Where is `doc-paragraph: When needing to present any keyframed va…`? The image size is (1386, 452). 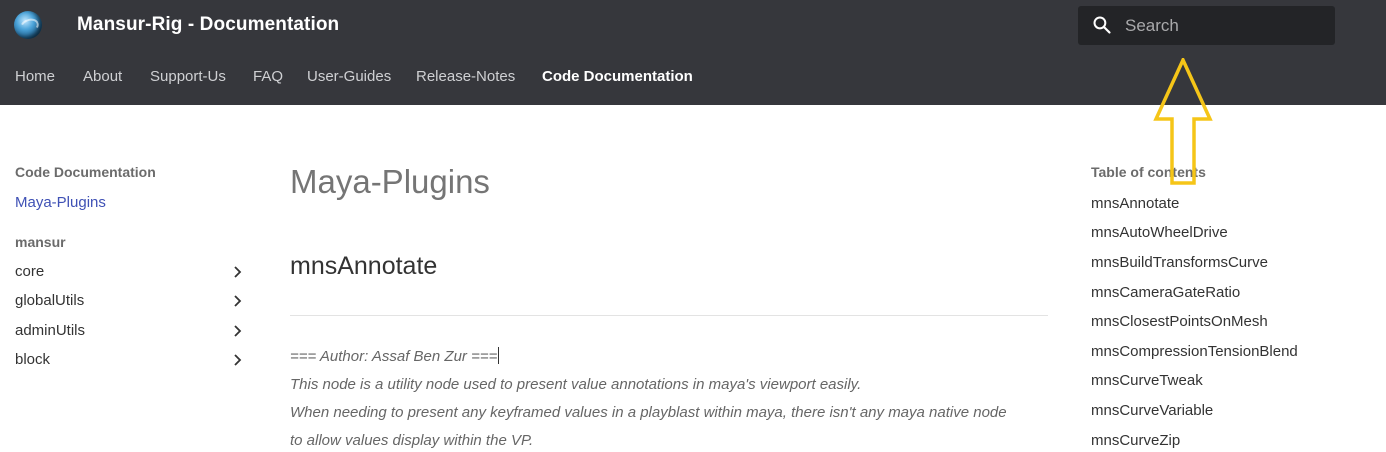
doc-paragraph: When needing to present any keyframed va… is located at coordinates (648, 412).